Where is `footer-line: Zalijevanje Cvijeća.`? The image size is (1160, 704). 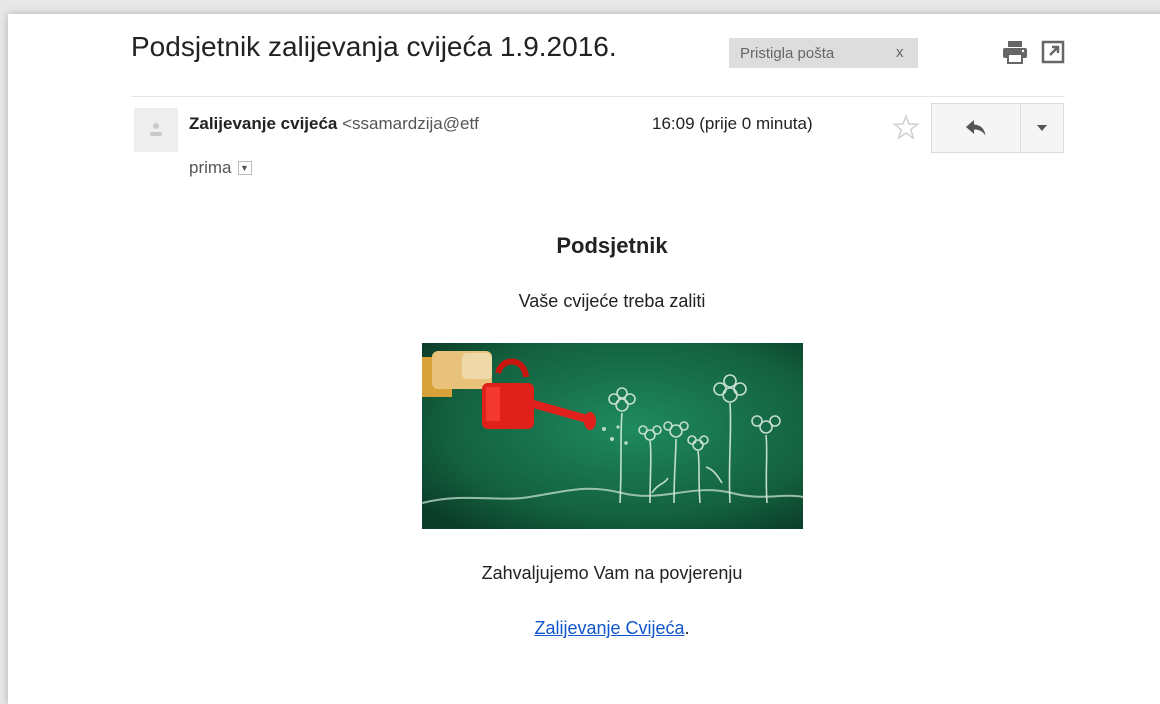
footer-line: Zalijevanje Cvijeća. is located at coordinates (612, 628).